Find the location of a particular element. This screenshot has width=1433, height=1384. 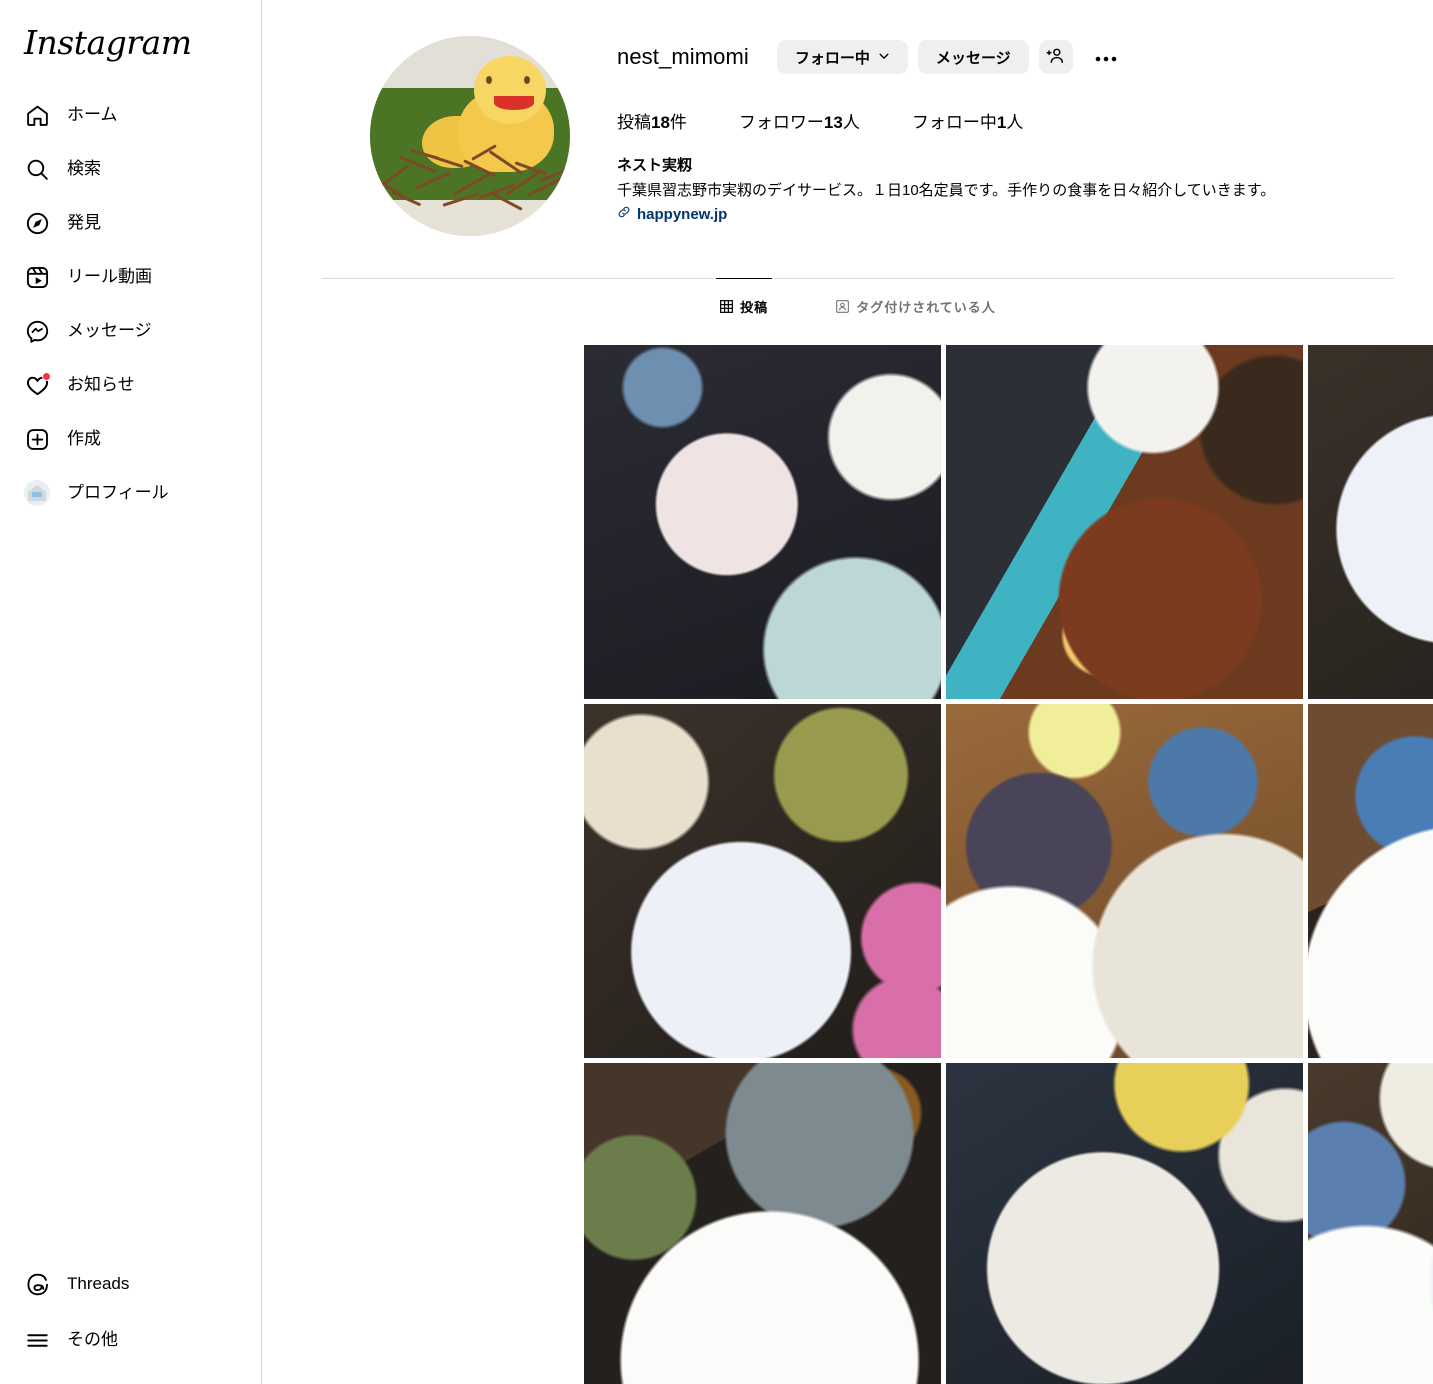

sidebar-item-threads: Threads is located at coordinates (130, 1284).